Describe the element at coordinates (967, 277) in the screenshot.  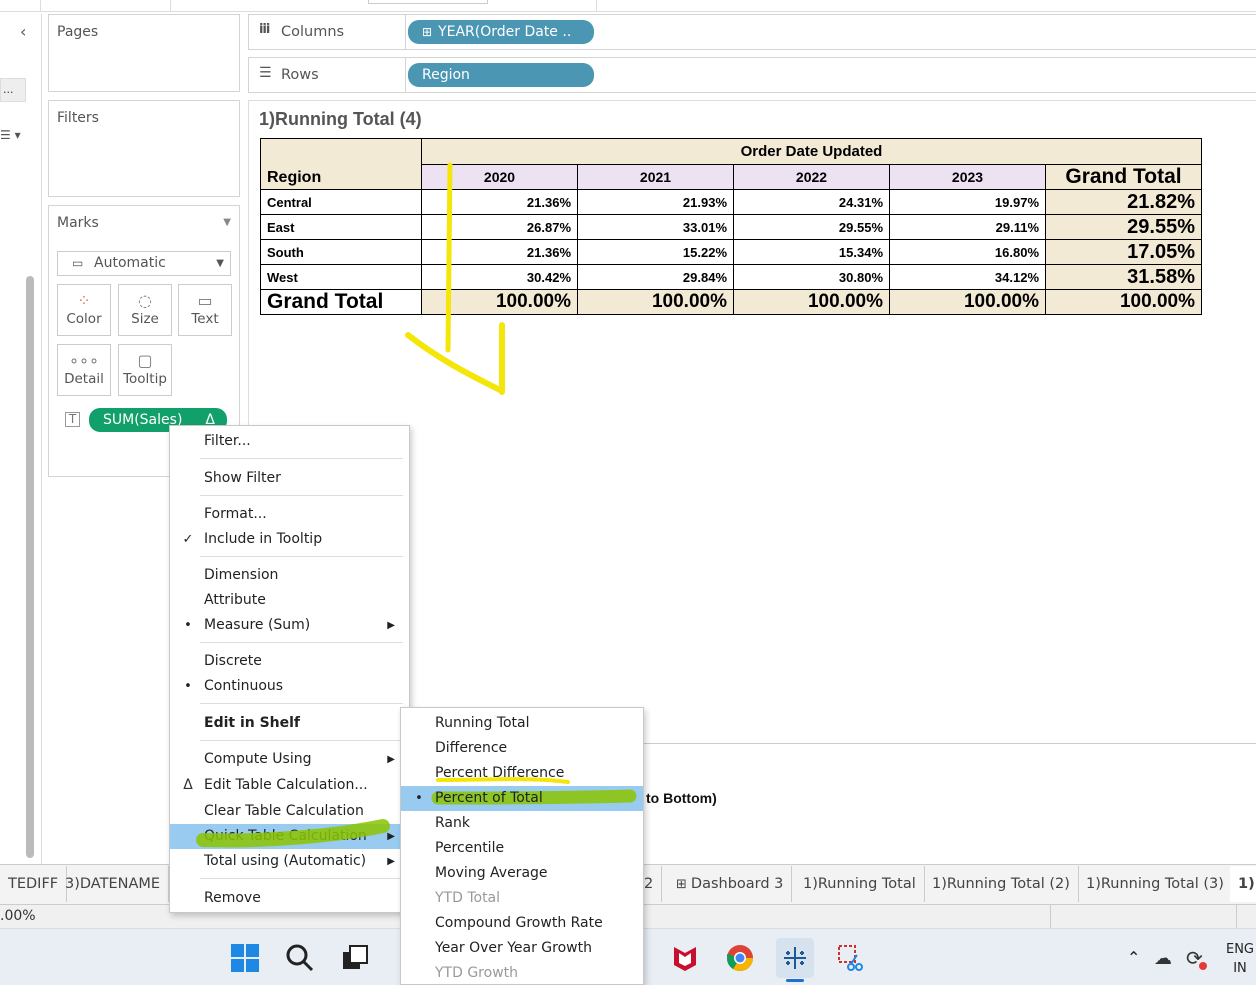
I see `value-cell: 34.12%` at that location.